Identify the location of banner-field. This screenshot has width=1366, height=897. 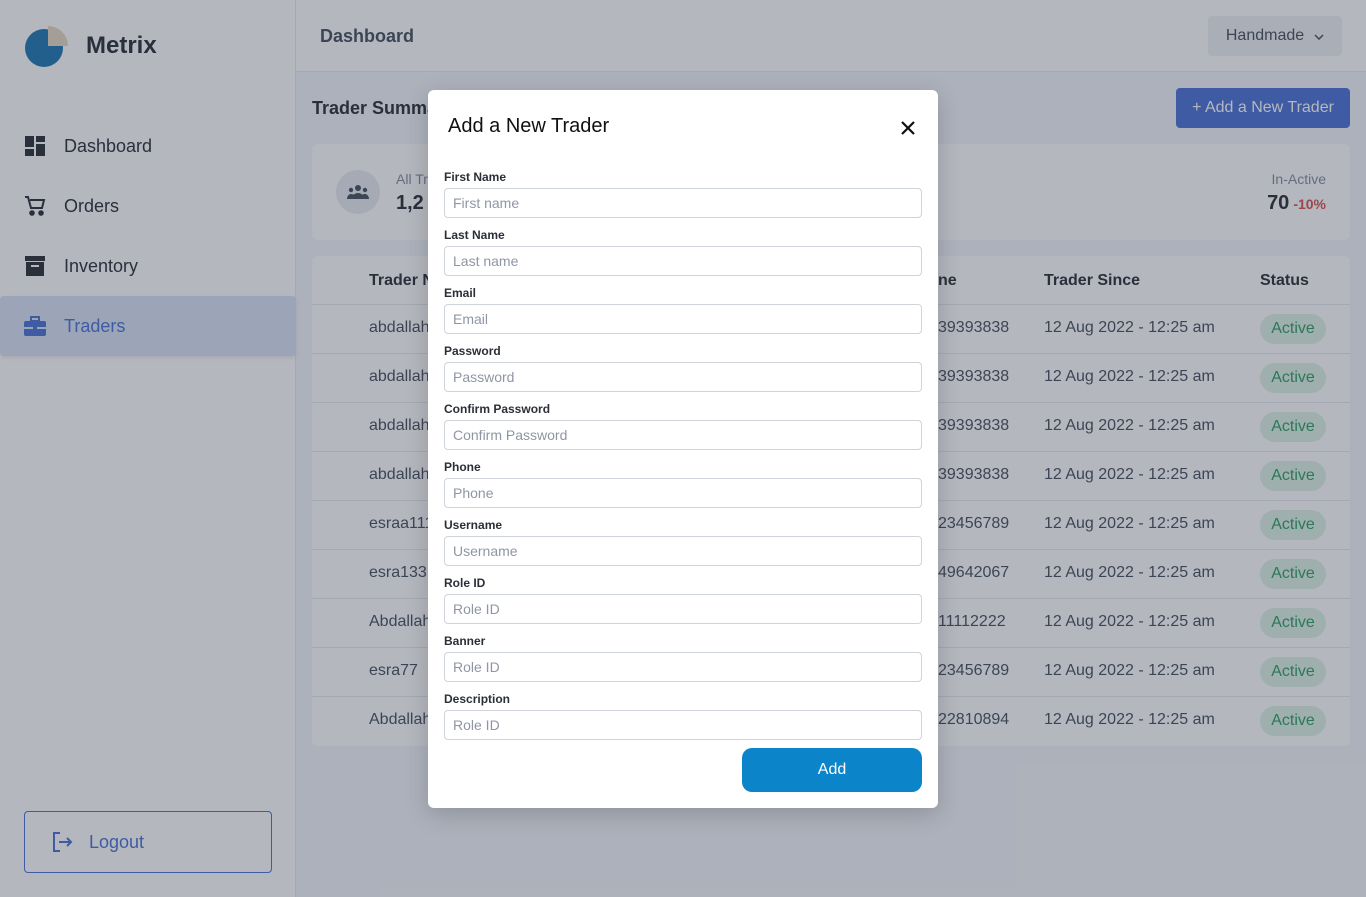
(683, 667).